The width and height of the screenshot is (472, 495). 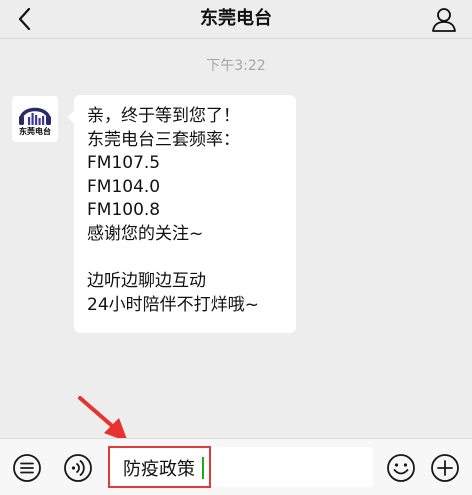 I want to click on profile-button, so click(x=444, y=19).